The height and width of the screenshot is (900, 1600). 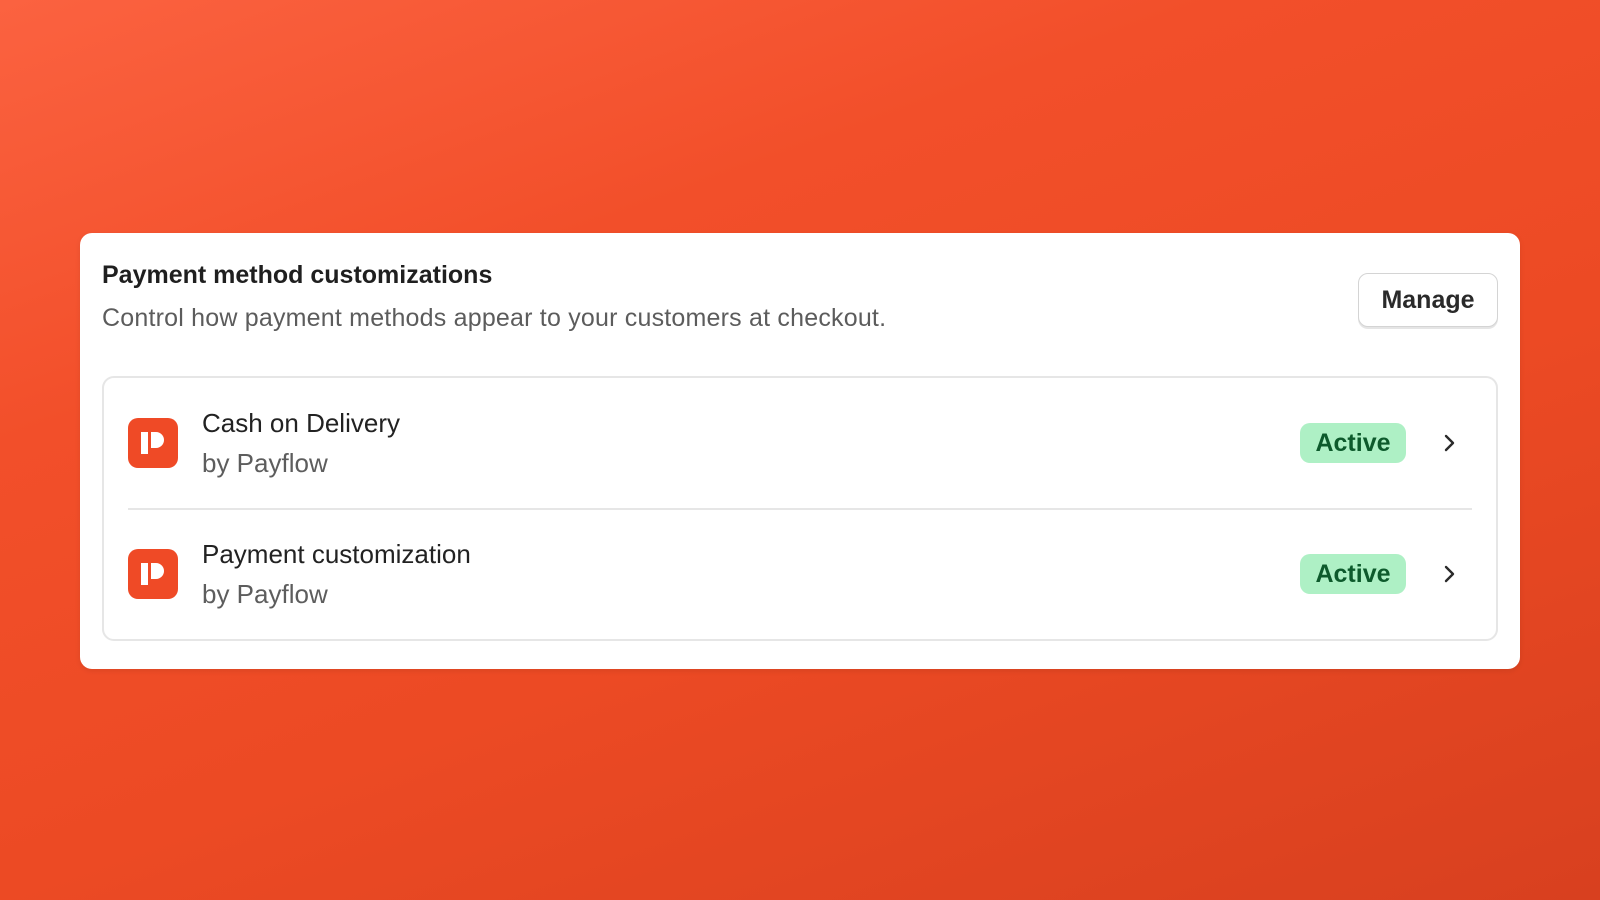 What do you see at coordinates (800, 444) in the screenshot?
I see `list-item-cash-on-delivery: Cash on Delivery by Payflow Active` at bounding box center [800, 444].